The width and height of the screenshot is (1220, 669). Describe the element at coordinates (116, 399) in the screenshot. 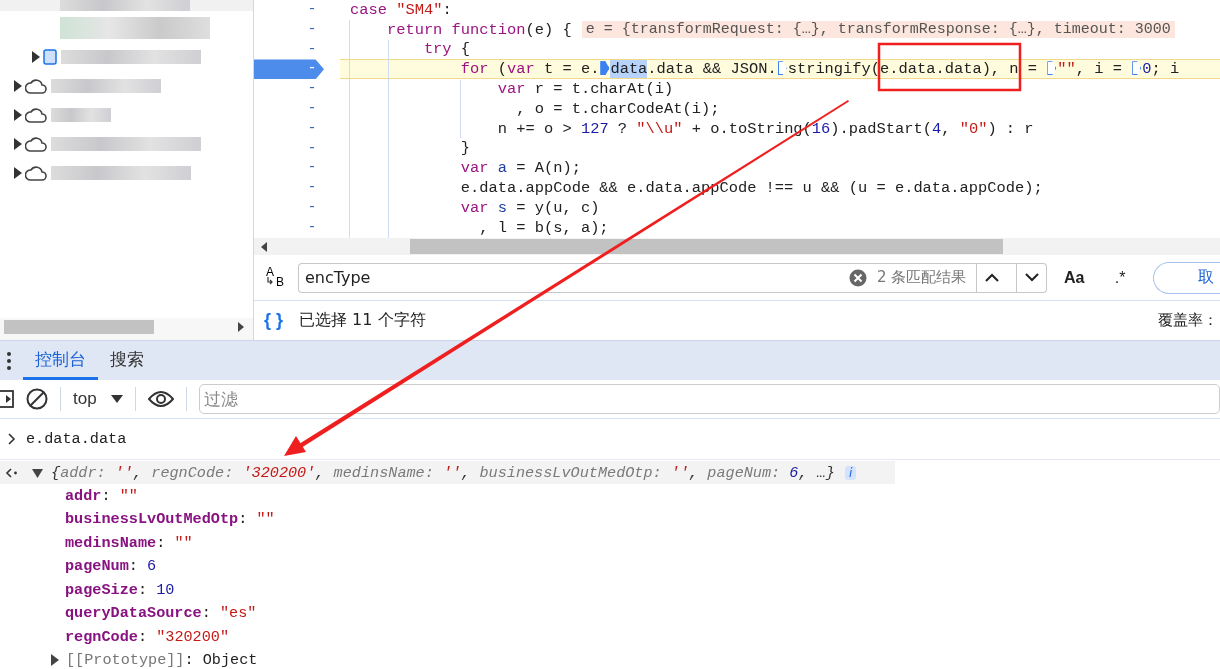

I see `caret-icon` at that location.